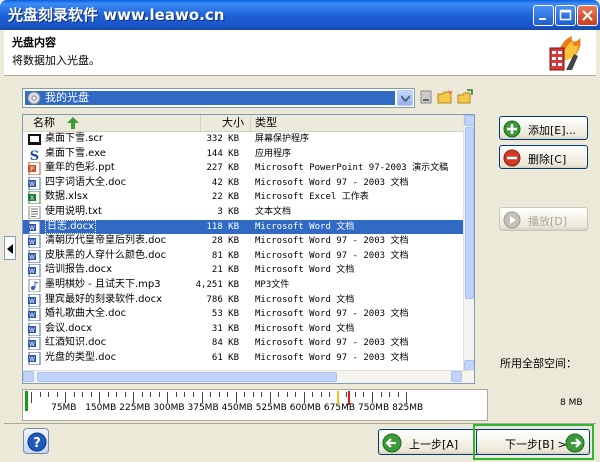 The width and height of the screenshot is (600, 462). I want to click on column-name: 名称, so click(112, 123).